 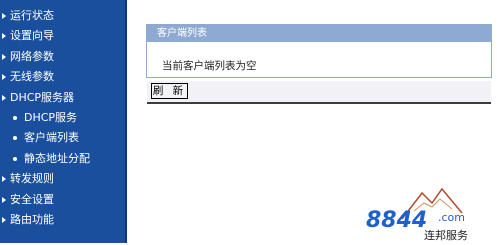 I want to click on sidebar-item: DHCP服务, so click(x=62, y=118).